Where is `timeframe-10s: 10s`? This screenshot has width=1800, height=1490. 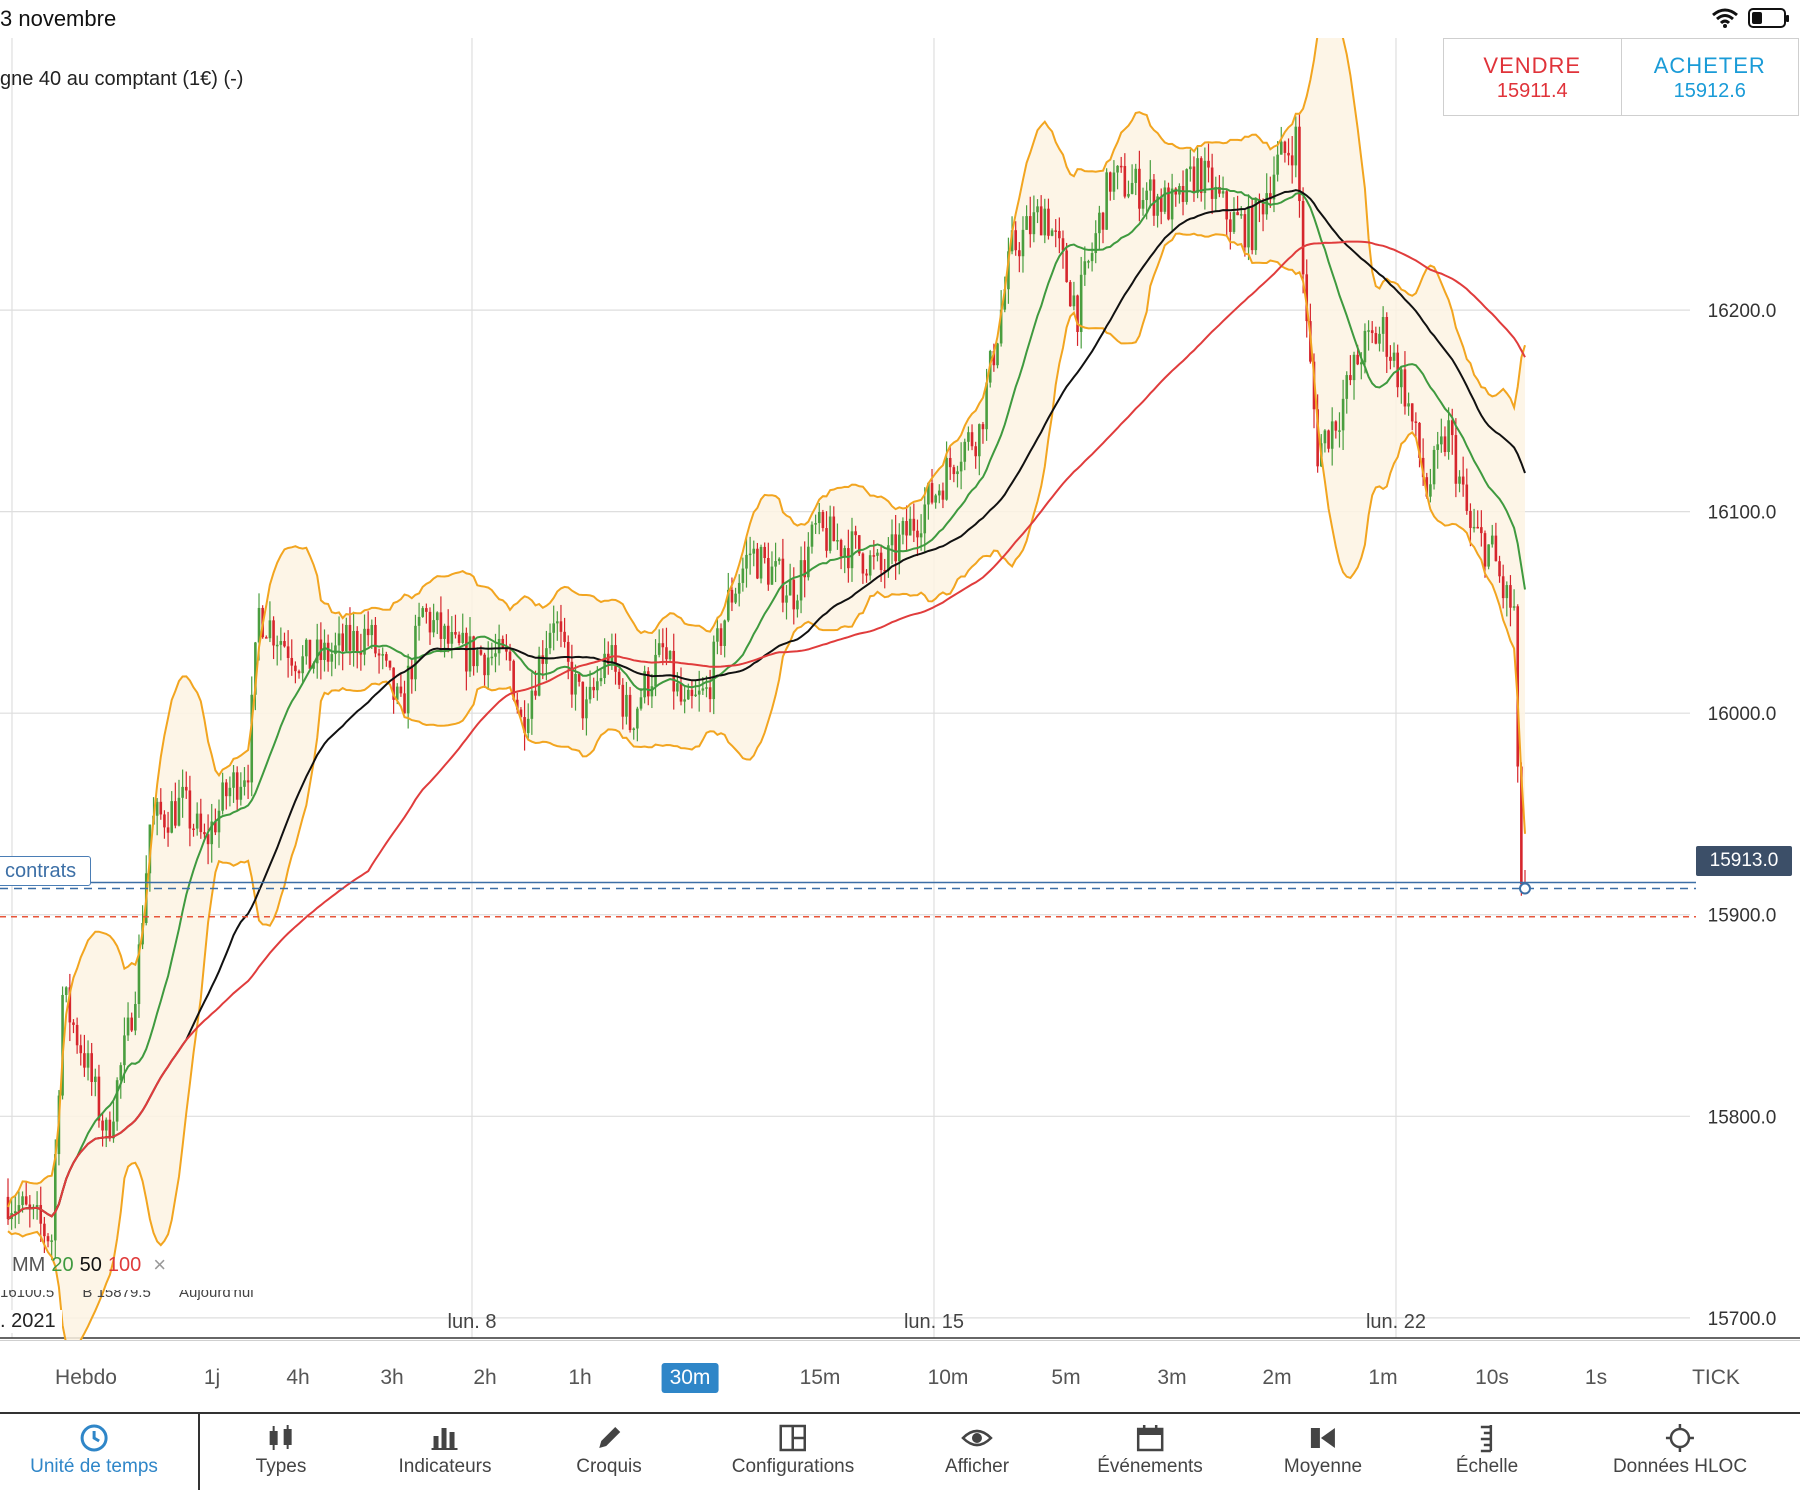 timeframe-10s: 10s is located at coordinates (1492, 1378).